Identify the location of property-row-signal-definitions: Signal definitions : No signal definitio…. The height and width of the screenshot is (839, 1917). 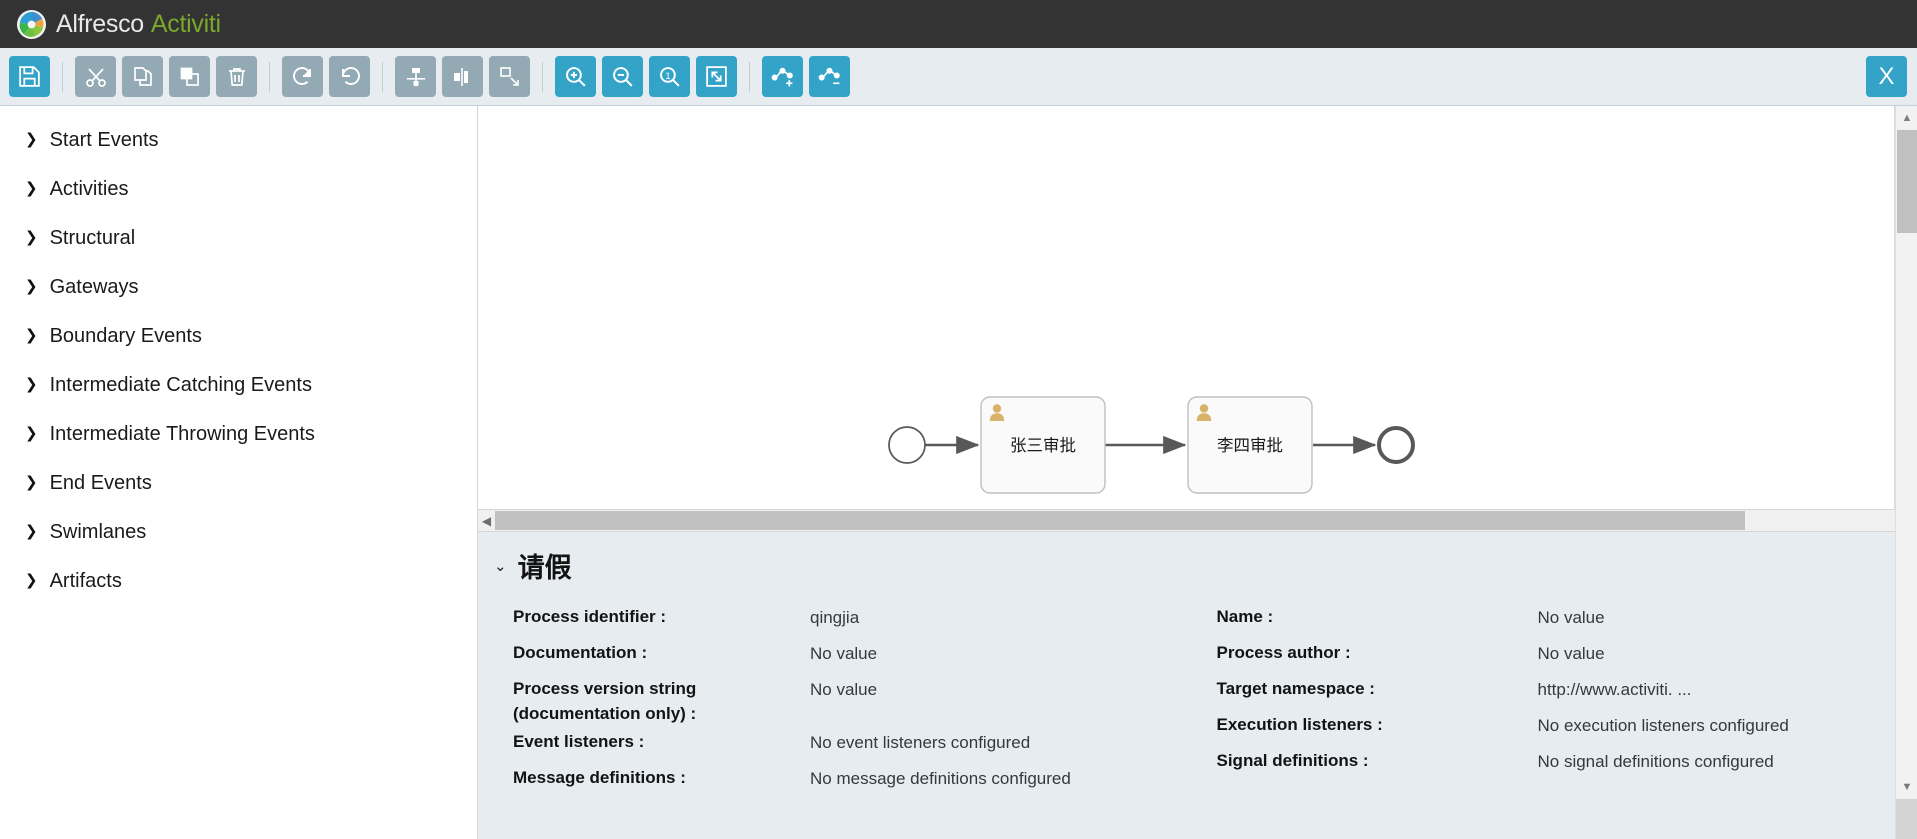
(1557, 765).